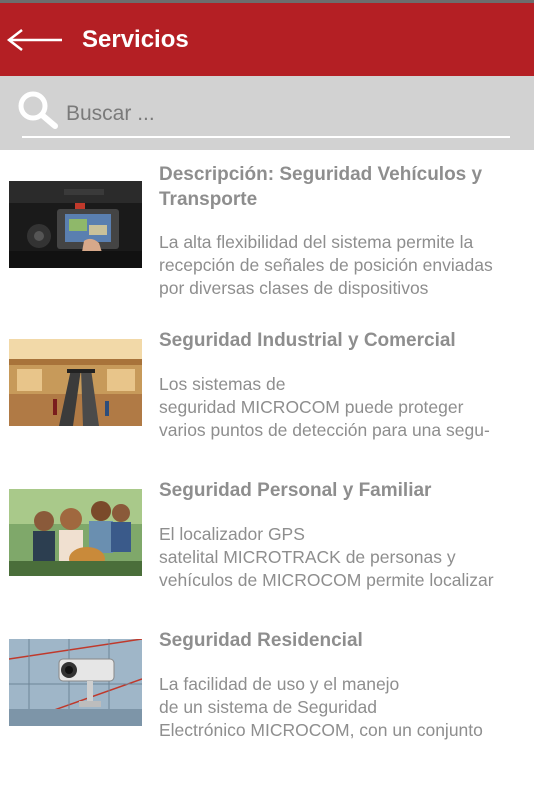 Image resolution: width=534 pixels, height=800 pixels. I want to click on back-arrow-icon, so click(34, 39).